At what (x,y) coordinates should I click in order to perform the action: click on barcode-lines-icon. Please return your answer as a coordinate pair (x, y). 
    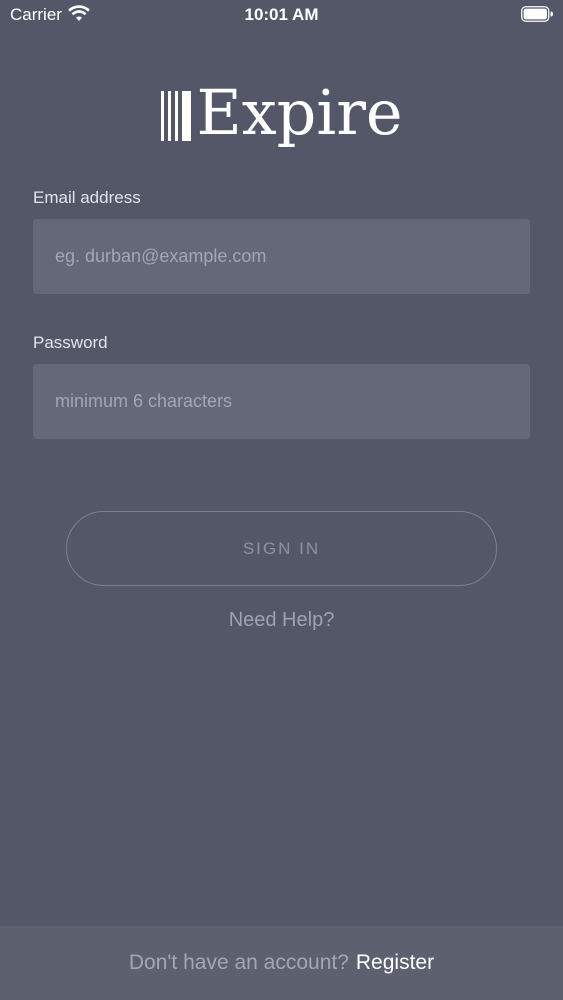
    Looking at the image, I should click on (176, 116).